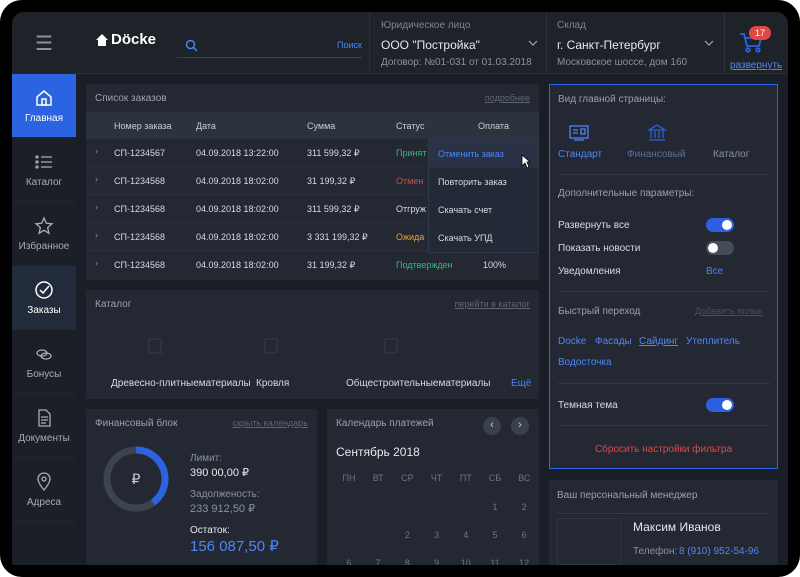 This screenshot has width=800, height=577. Describe the element at coordinates (657, 132) in the screenshot. I see `bank-icon` at that location.